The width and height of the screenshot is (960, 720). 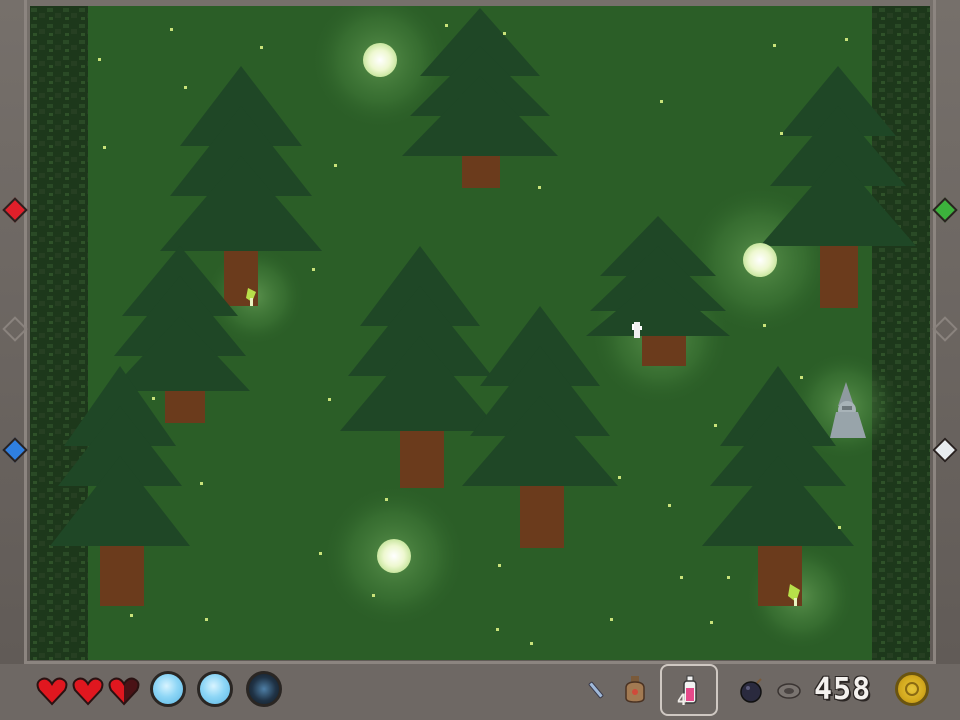 I want to click on bomb-icon, so click(x=752, y=690).